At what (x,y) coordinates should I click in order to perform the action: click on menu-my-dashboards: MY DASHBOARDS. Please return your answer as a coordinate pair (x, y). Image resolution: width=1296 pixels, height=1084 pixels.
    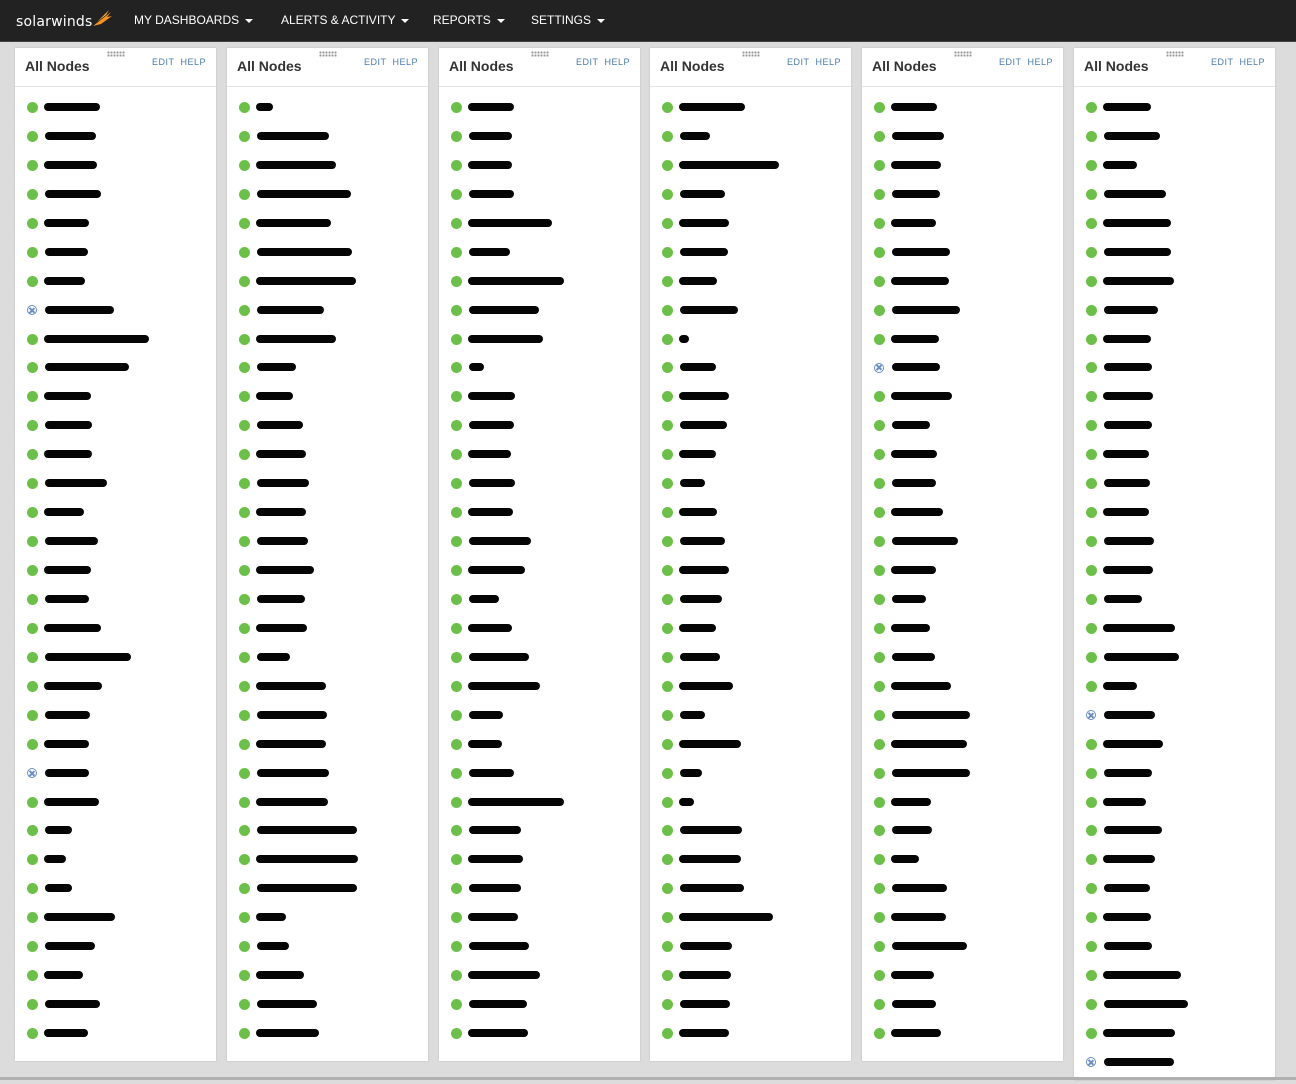
    Looking at the image, I should click on (194, 20).